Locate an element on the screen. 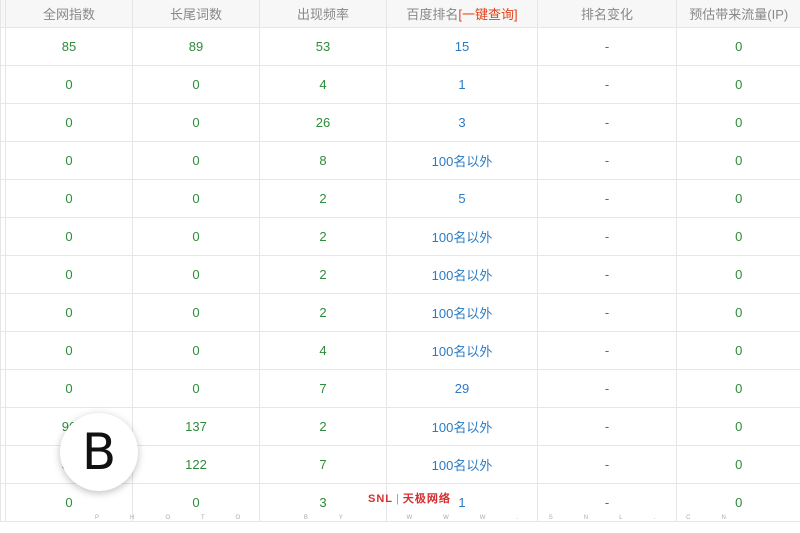  header-rank-change: 排名变化 is located at coordinates (607, 14).